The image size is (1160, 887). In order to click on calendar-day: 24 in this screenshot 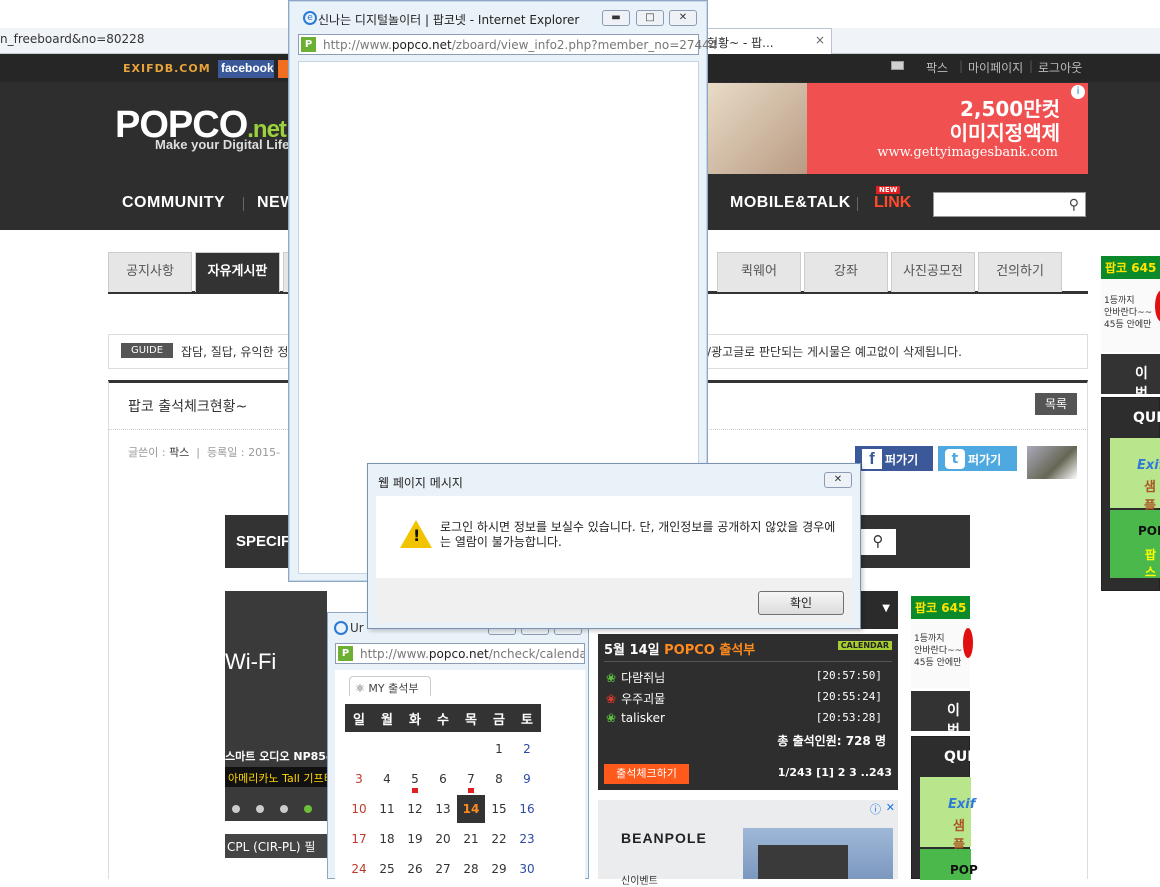, I will do `click(359, 869)`.